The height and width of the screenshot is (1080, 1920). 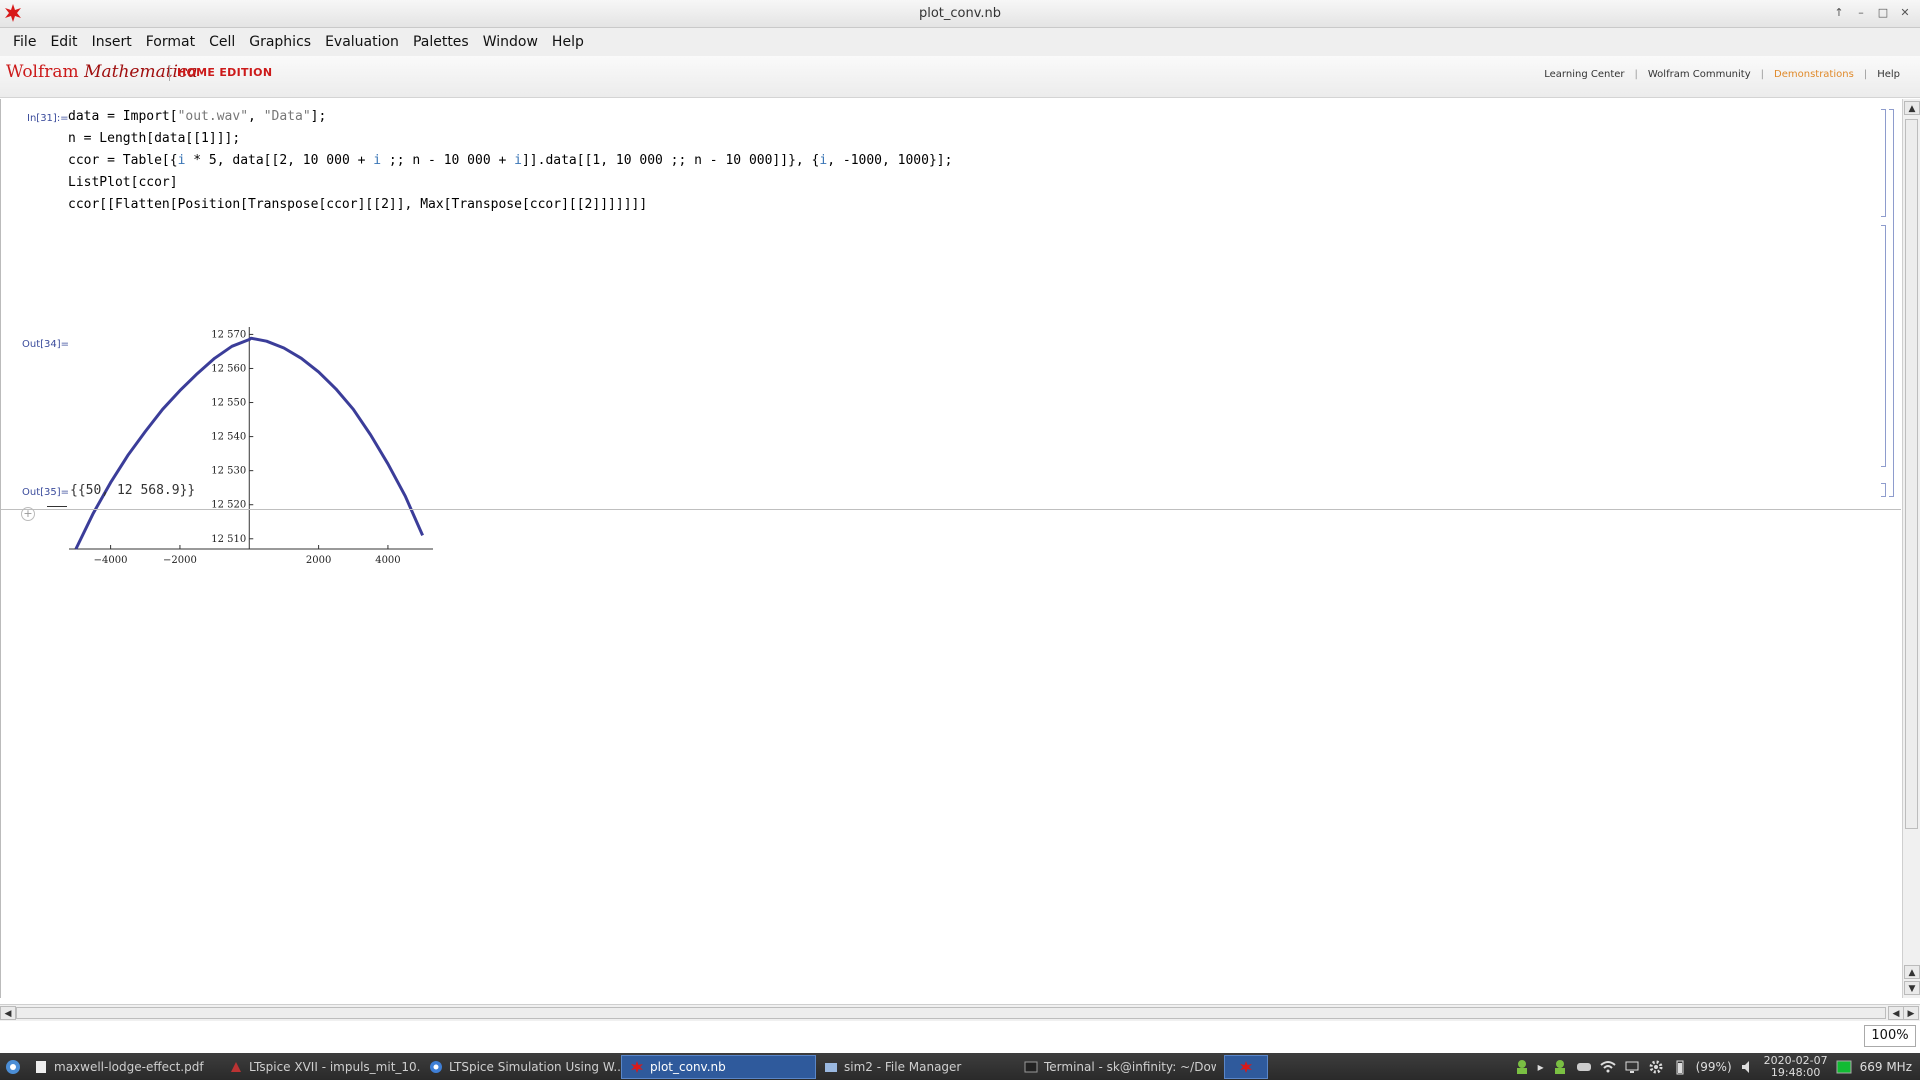 I want to click on folder-icon, so click(x=831, y=1067).